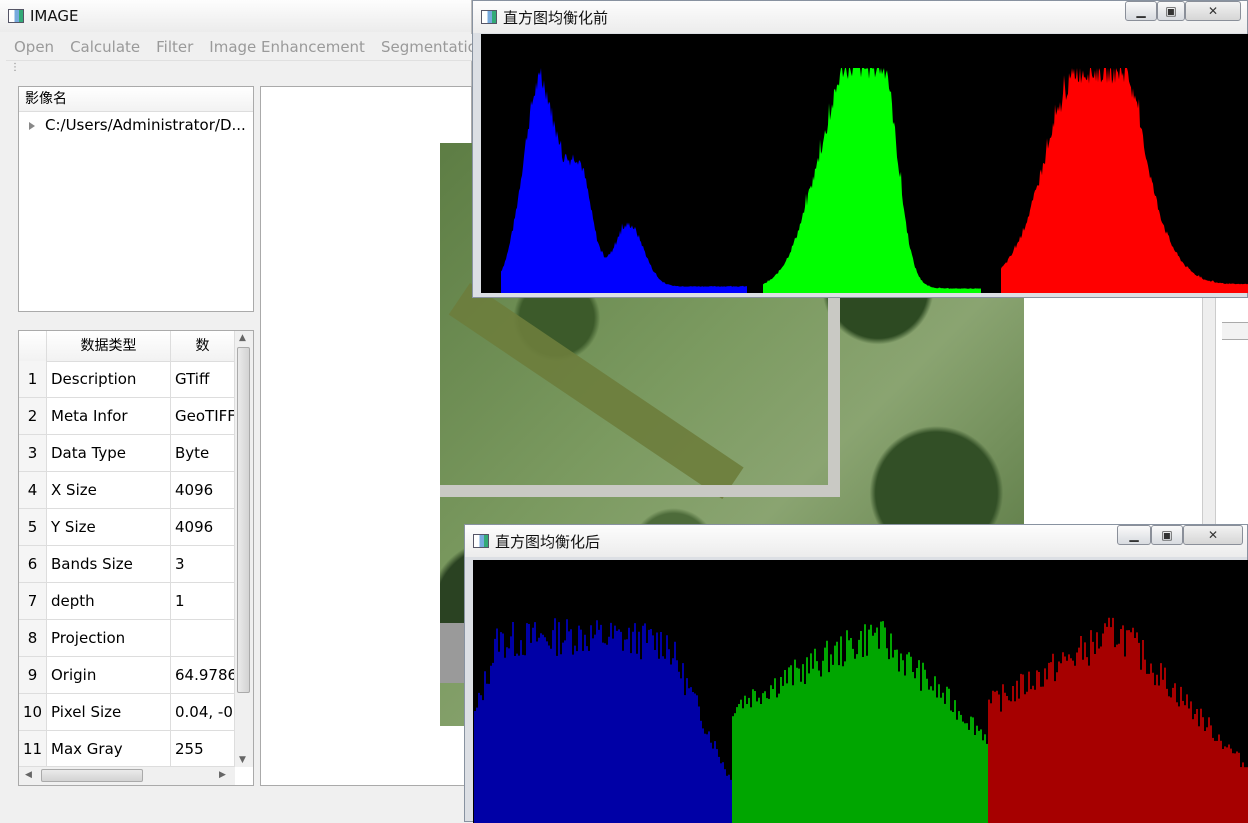 This screenshot has height=823, width=1248. I want to click on close-icon: ✕, so click(1213, 11).